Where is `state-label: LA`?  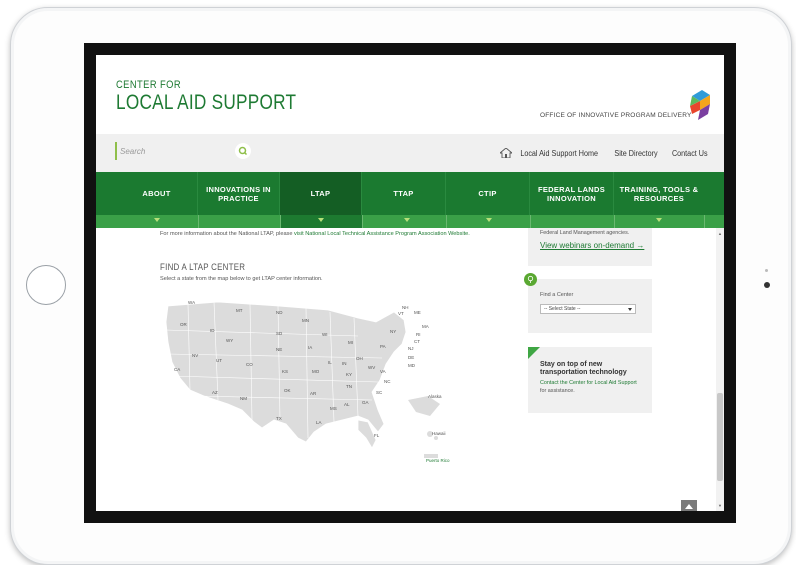
state-label: LA is located at coordinates (319, 422).